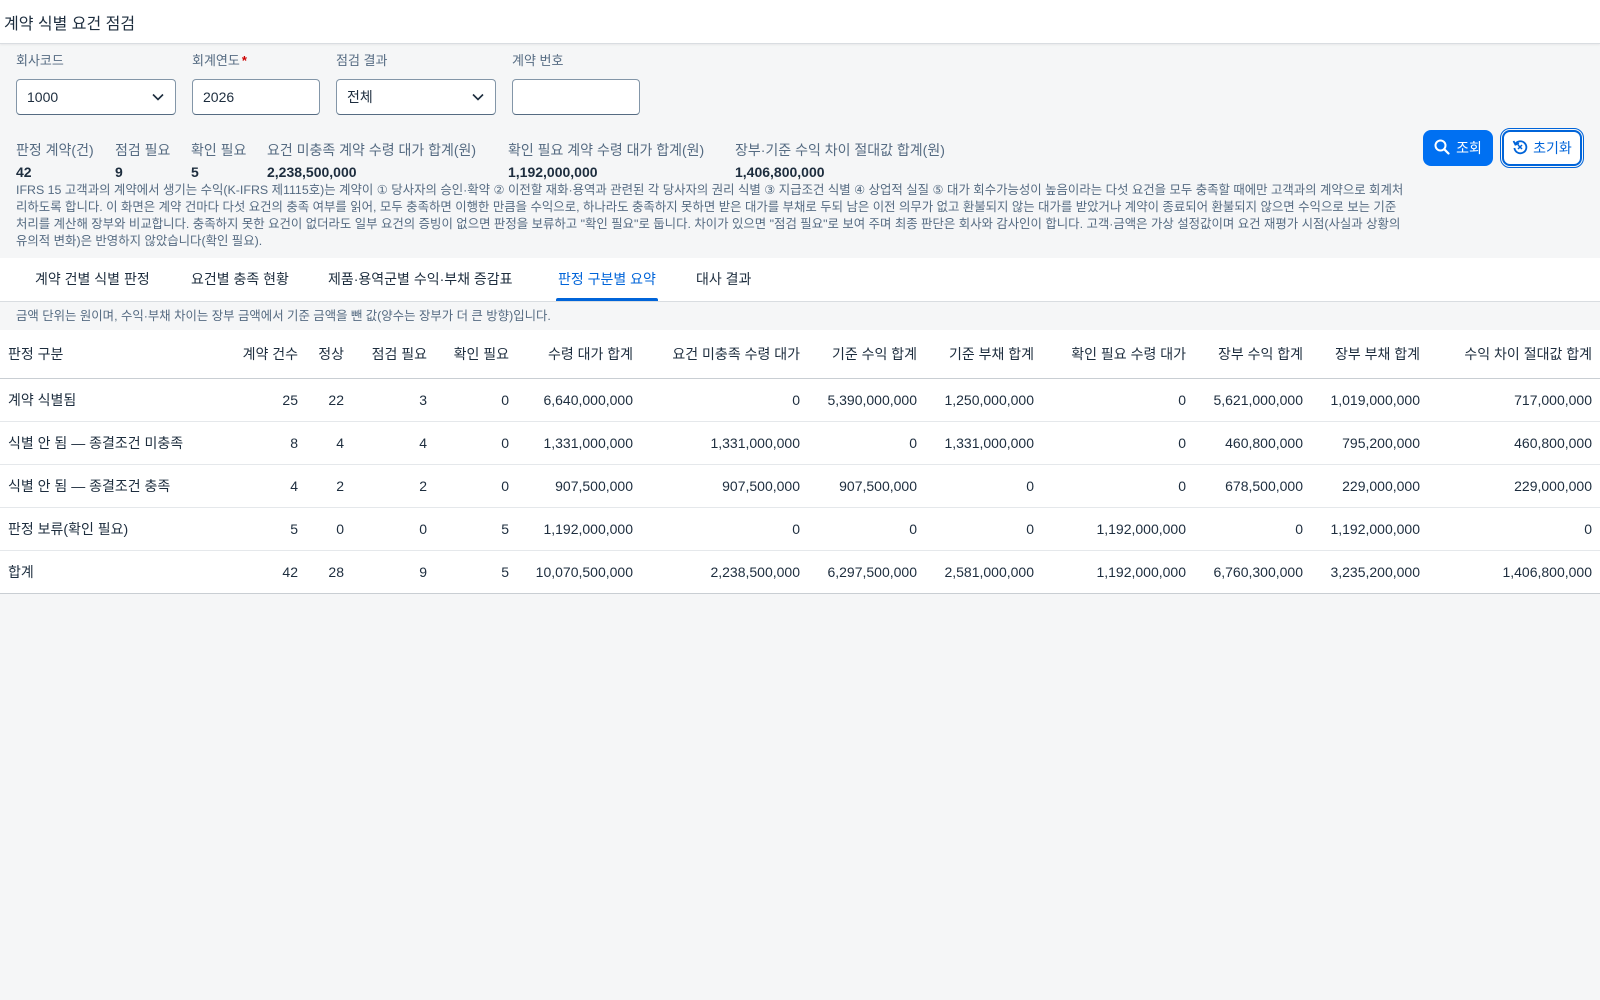 This screenshot has width=1600, height=1000. Describe the element at coordinates (115, 486) in the screenshot. I see `table-cell: 식별 안 됨 — 종결조건 충족` at that location.